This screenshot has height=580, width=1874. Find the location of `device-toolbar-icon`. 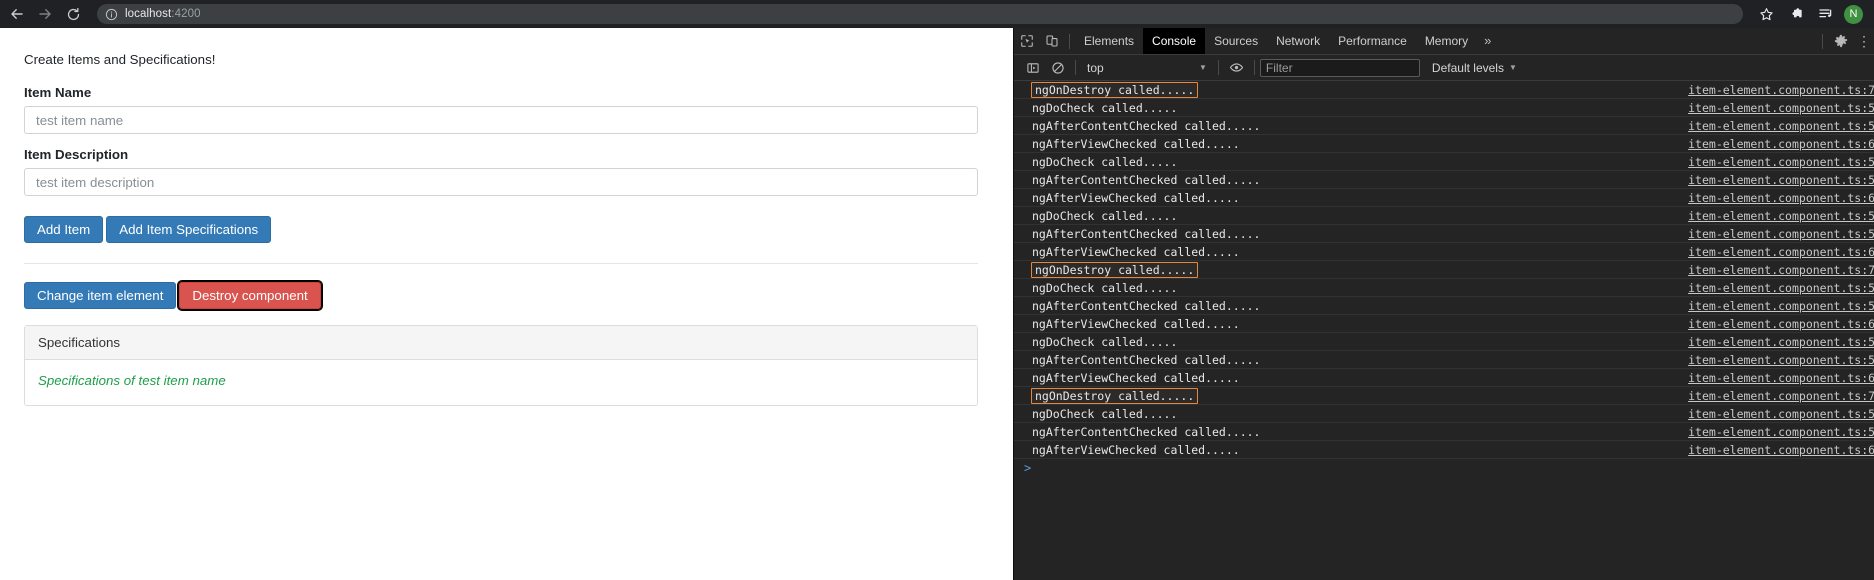

device-toolbar-icon is located at coordinates (1051, 41).